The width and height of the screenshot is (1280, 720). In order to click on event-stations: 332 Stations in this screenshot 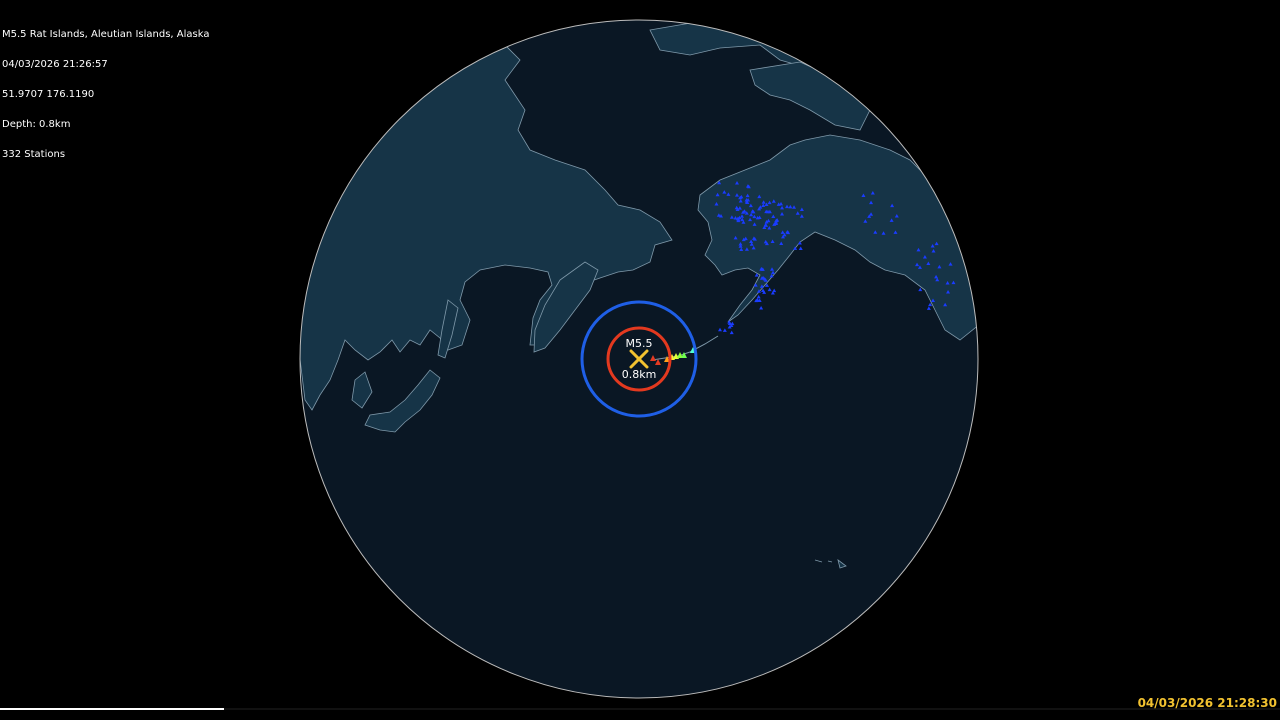, I will do `click(34, 154)`.